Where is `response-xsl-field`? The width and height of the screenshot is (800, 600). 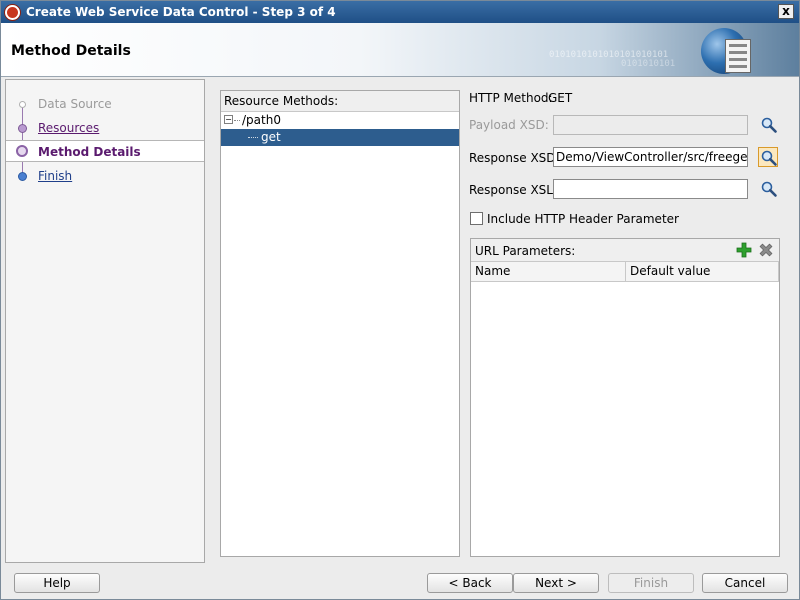 response-xsl-field is located at coordinates (650, 189).